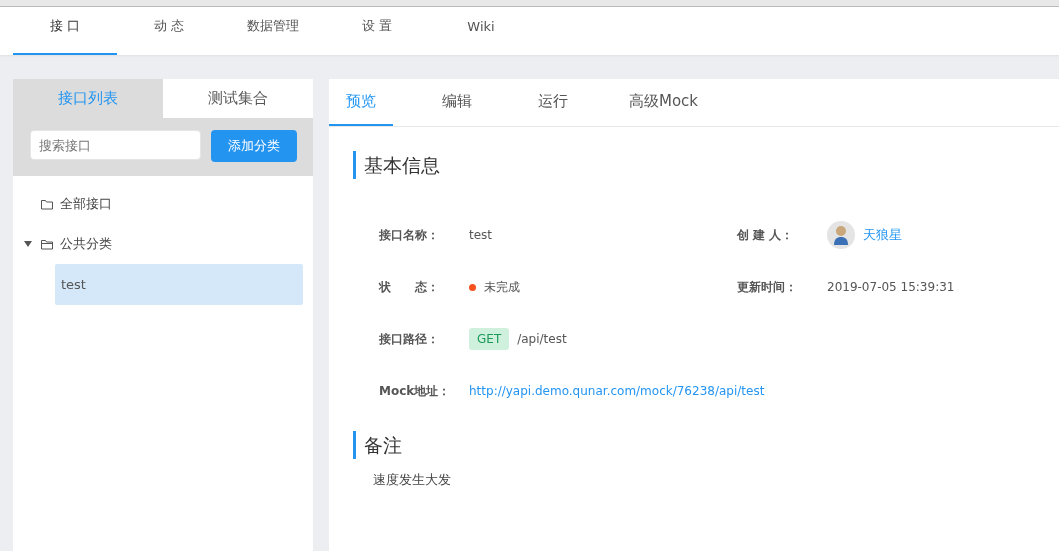 Image resolution: width=1059 pixels, height=551 pixels. Describe the element at coordinates (28, 244) in the screenshot. I see `caret-icon` at that location.